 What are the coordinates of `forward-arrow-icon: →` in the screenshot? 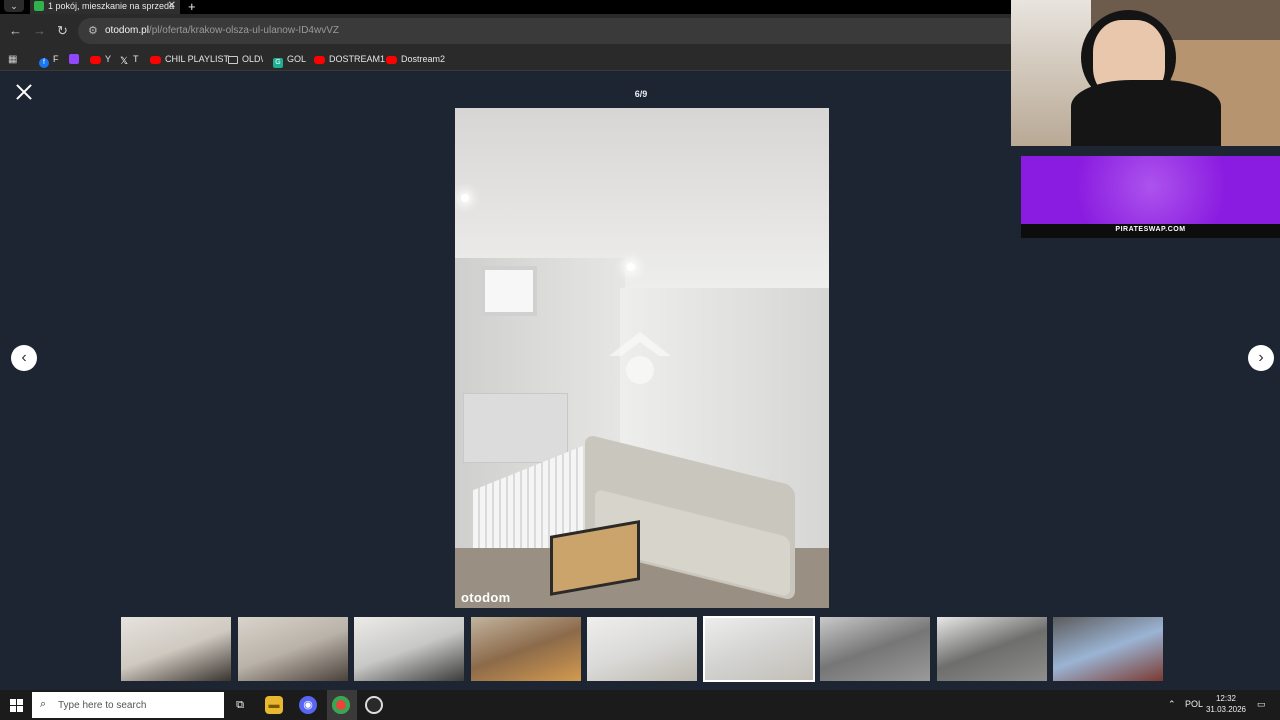 It's located at (39, 31).